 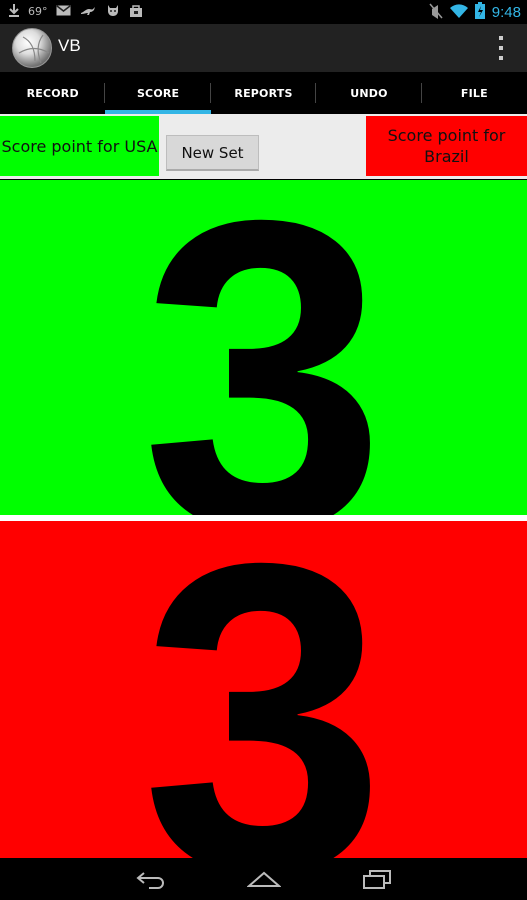 I want to click on tab-reports: REPORTS, so click(x=264, y=93).